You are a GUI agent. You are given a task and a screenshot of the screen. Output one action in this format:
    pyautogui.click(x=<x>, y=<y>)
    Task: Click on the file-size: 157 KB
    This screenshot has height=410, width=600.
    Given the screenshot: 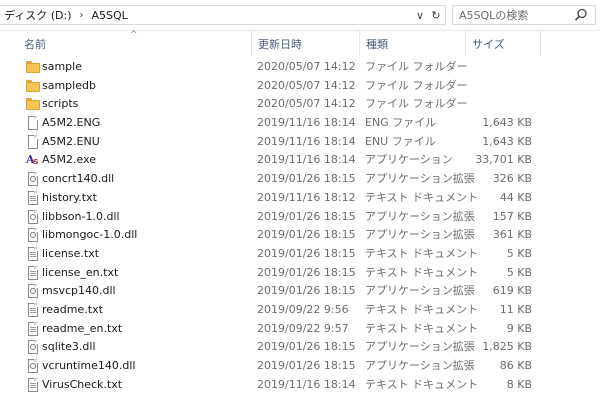 What is the action you would take?
    pyautogui.click(x=512, y=216)
    